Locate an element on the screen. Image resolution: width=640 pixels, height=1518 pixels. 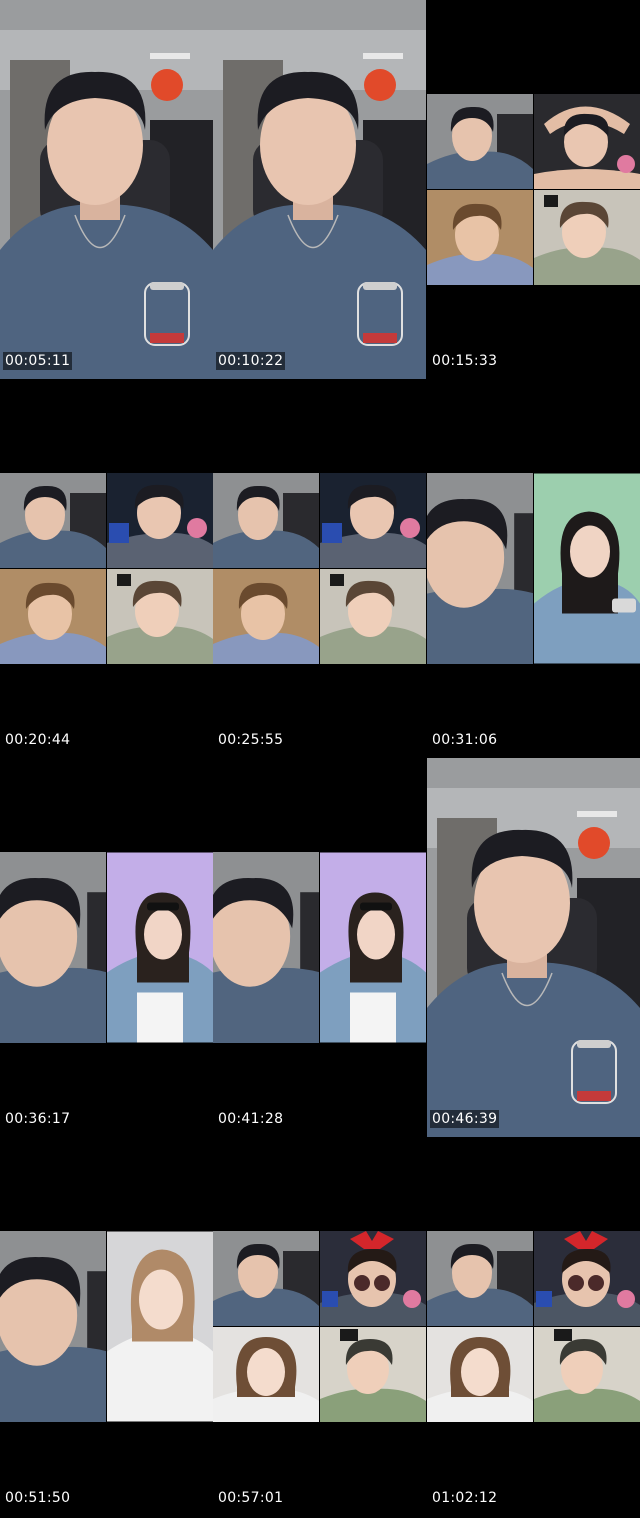
timestamp: 00:36:17 is located at coordinates (38, 1119).